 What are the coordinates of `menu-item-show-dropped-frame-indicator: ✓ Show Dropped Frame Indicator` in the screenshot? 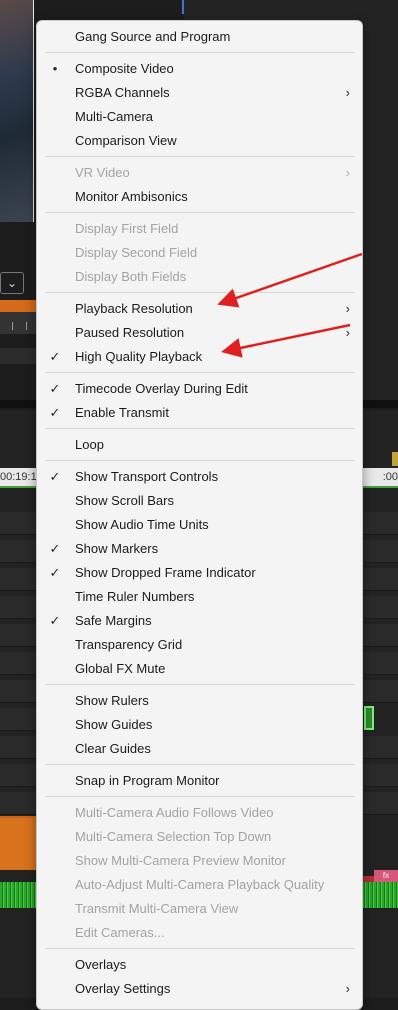 It's located at (199, 573).